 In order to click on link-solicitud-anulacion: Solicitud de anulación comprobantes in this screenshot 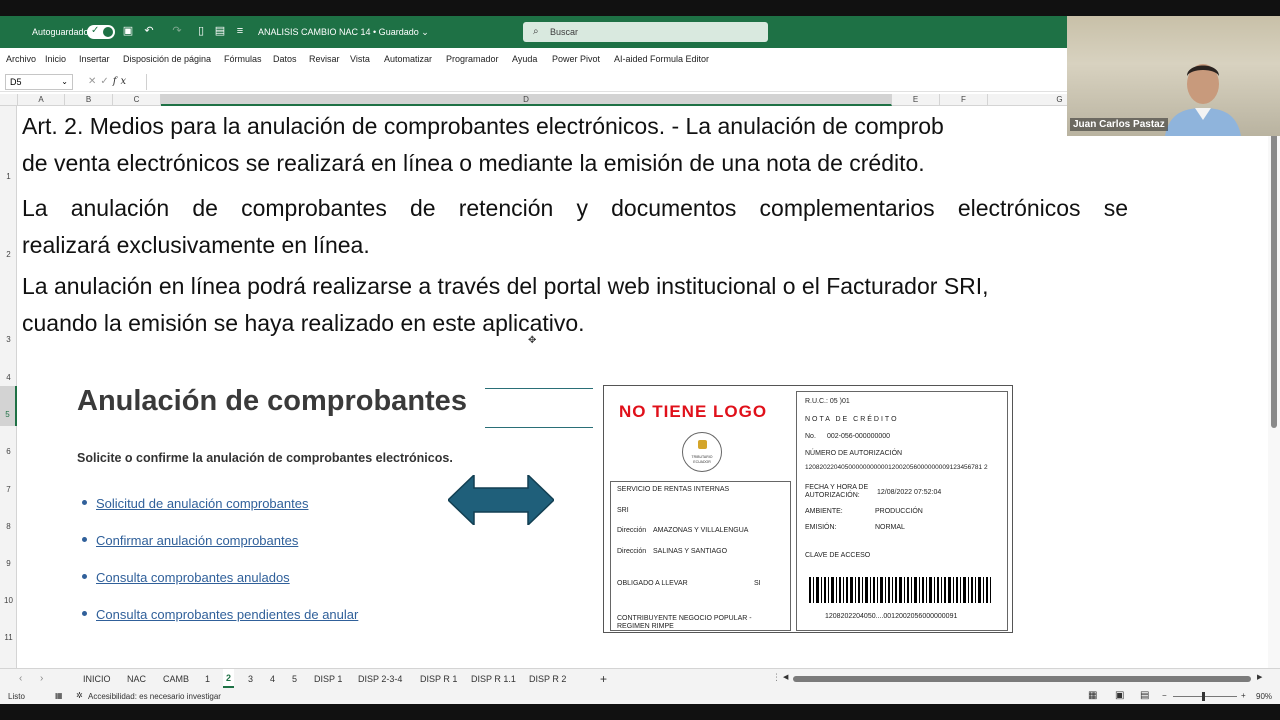, I will do `click(195, 503)`.